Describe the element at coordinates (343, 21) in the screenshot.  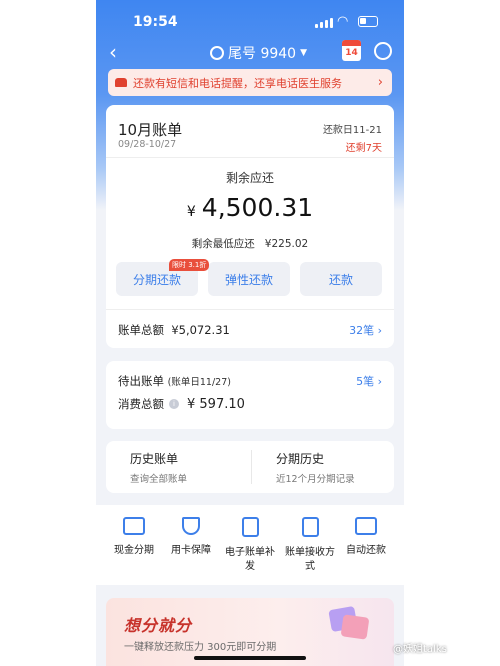
I see `wifi-icon: ◠` at that location.